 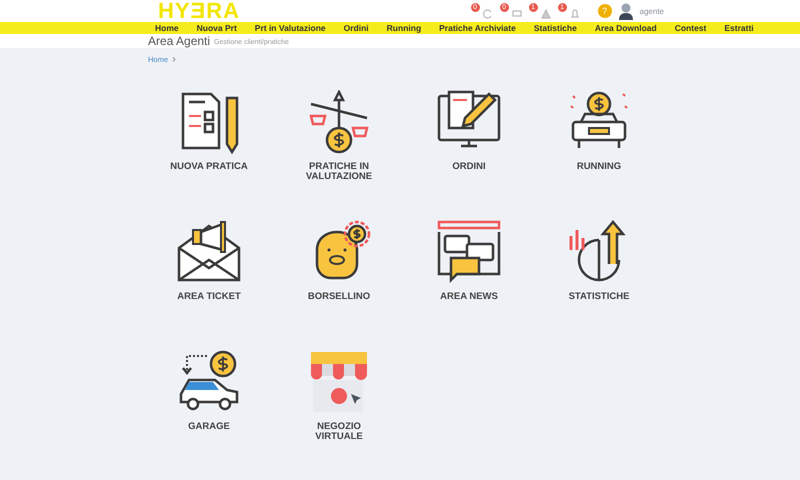 What do you see at coordinates (174, 59) in the screenshot?
I see `chevron-icon` at bounding box center [174, 59].